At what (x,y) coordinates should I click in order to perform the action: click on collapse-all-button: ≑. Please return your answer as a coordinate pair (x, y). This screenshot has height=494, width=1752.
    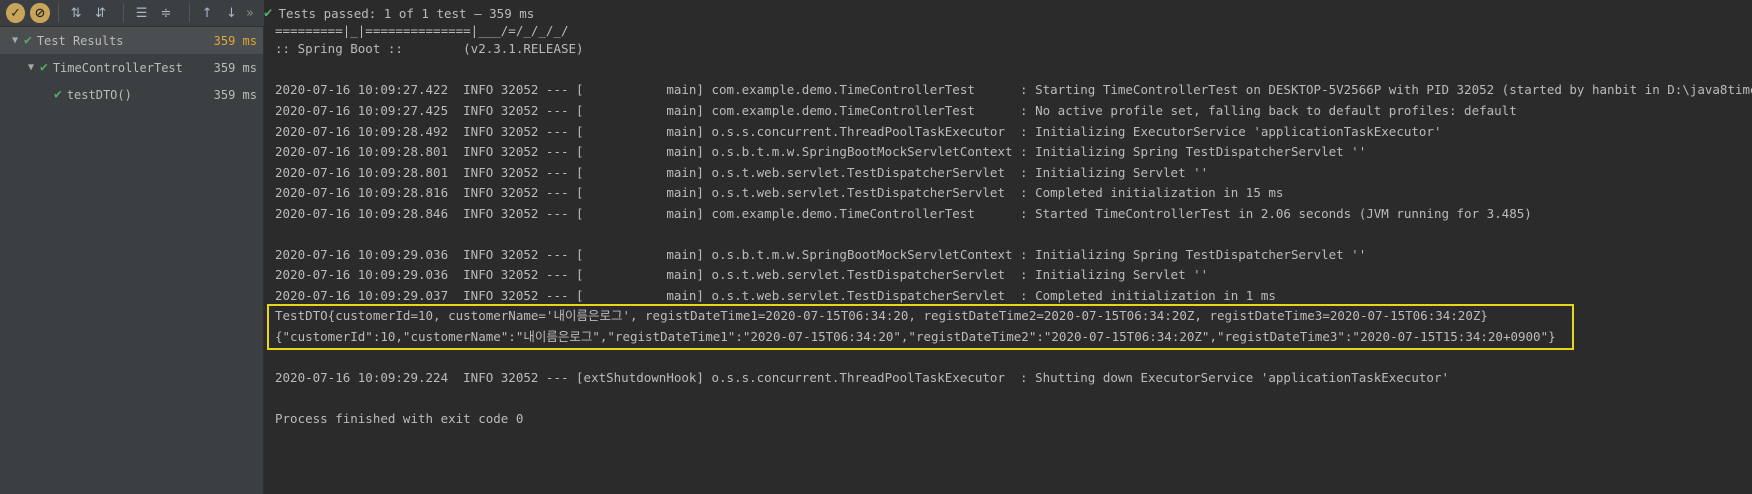
    Looking at the image, I should click on (165, 13).